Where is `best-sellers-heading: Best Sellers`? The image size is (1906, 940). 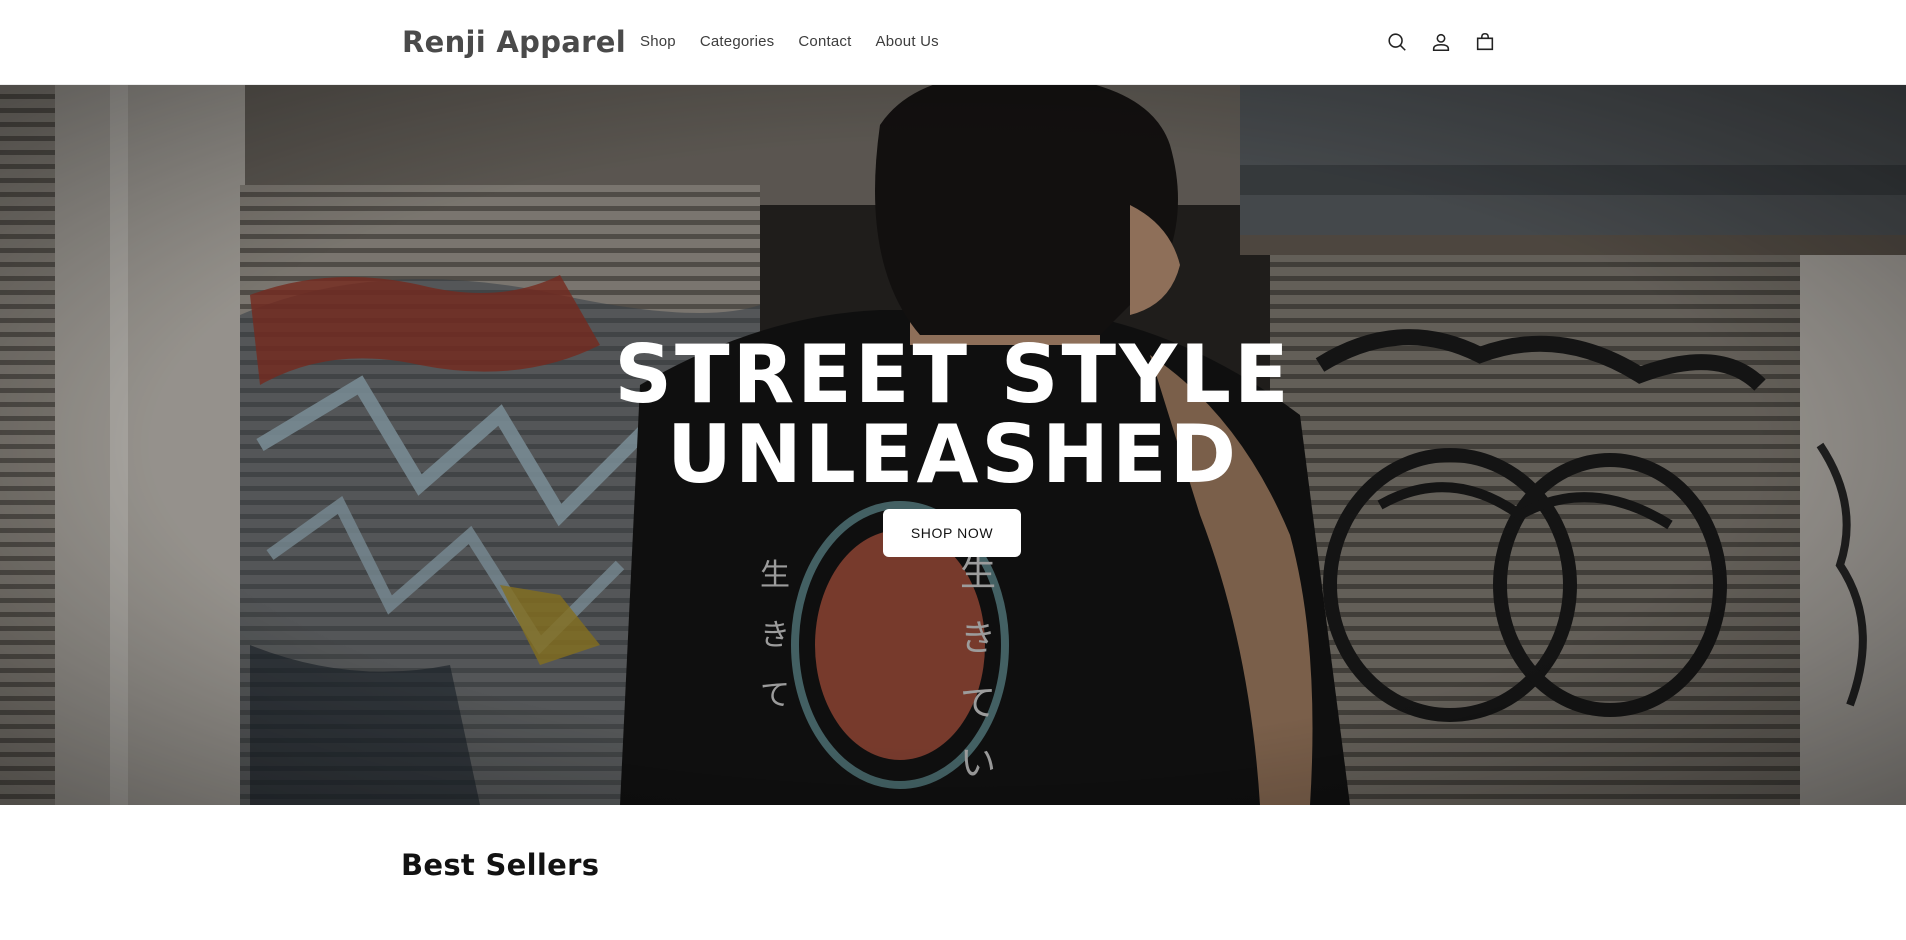 best-sellers-heading: Best Sellers is located at coordinates (500, 865).